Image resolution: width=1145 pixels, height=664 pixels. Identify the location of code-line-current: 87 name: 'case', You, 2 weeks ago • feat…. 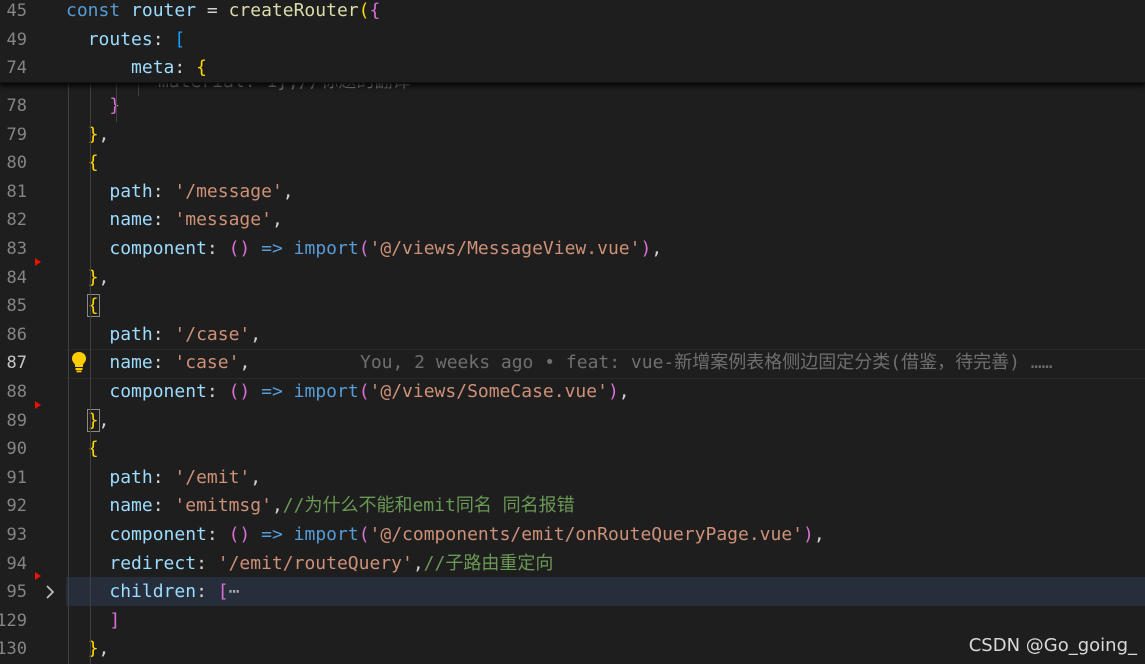
(572, 363).